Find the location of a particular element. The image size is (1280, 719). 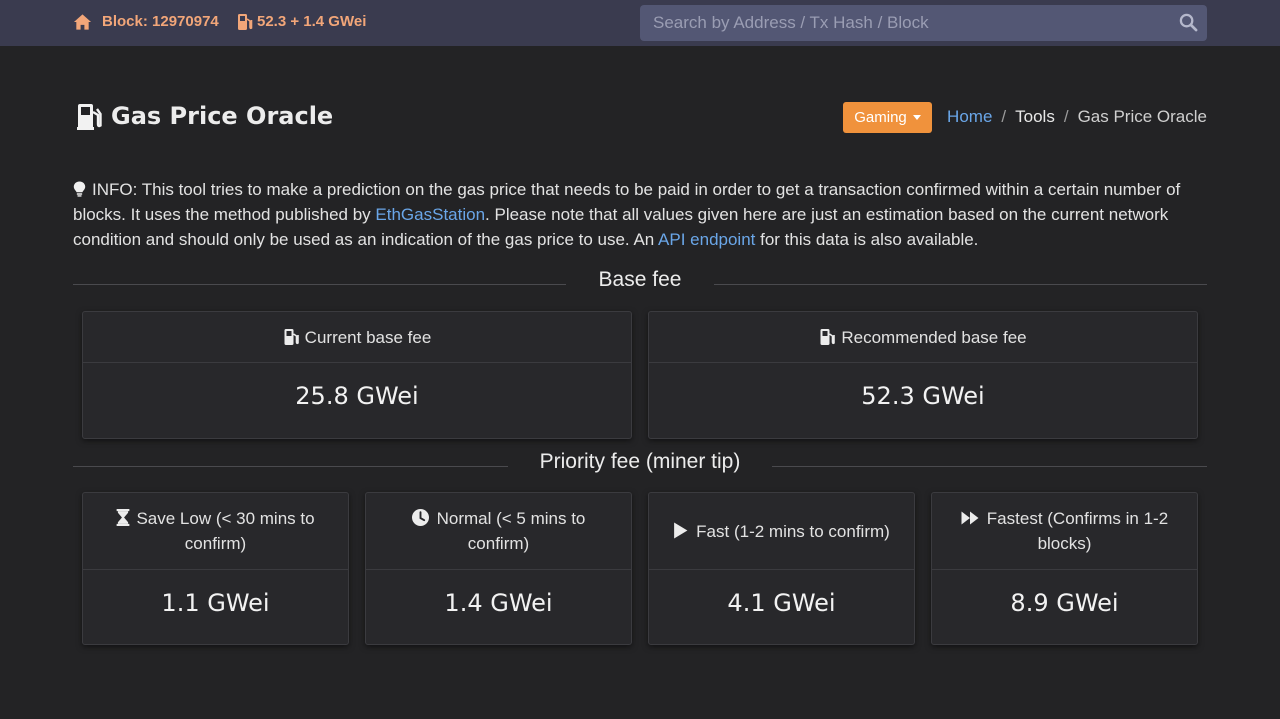

search-box is located at coordinates (923, 23).